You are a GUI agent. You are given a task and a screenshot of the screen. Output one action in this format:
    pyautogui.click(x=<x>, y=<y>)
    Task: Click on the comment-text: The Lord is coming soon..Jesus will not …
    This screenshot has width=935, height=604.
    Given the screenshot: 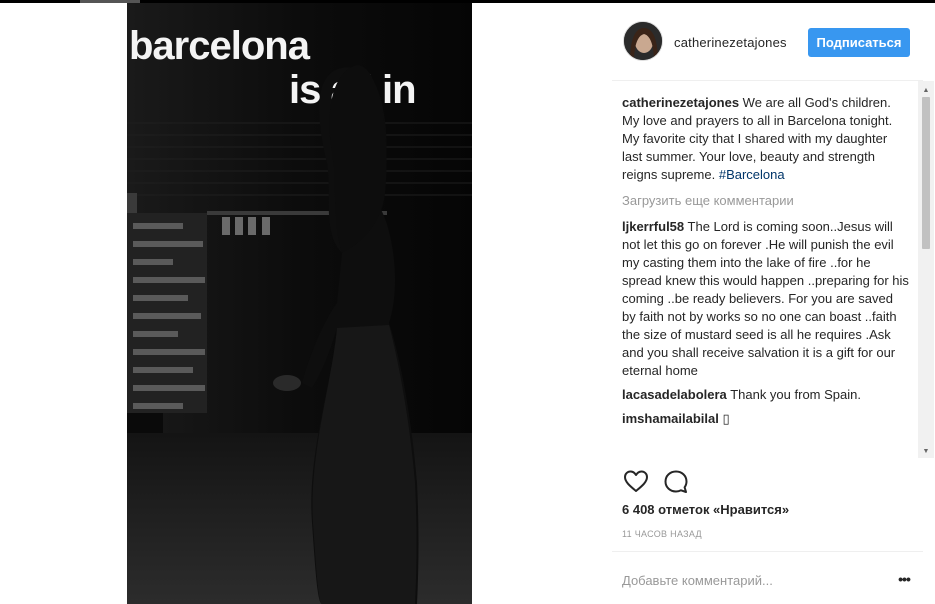 What is the action you would take?
    pyautogui.click(x=765, y=298)
    